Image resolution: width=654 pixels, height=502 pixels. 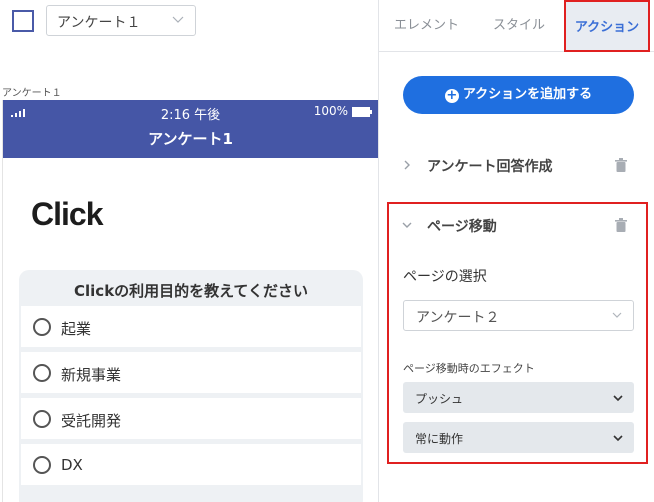 What do you see at coordinates (451, 95) in the screenshot?
I see `plus-circle-icon: +` at bounding box center [451, 95].